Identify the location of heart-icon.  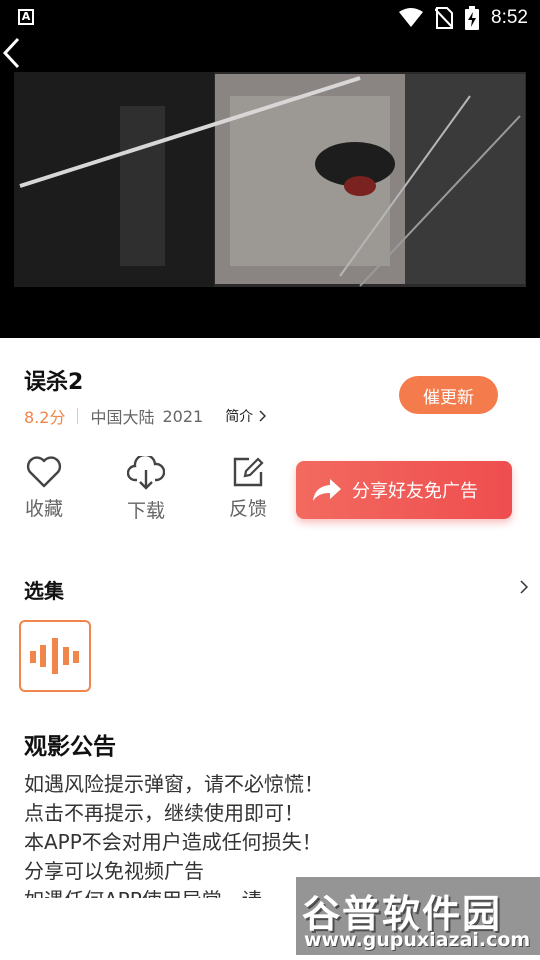
(44, 472).